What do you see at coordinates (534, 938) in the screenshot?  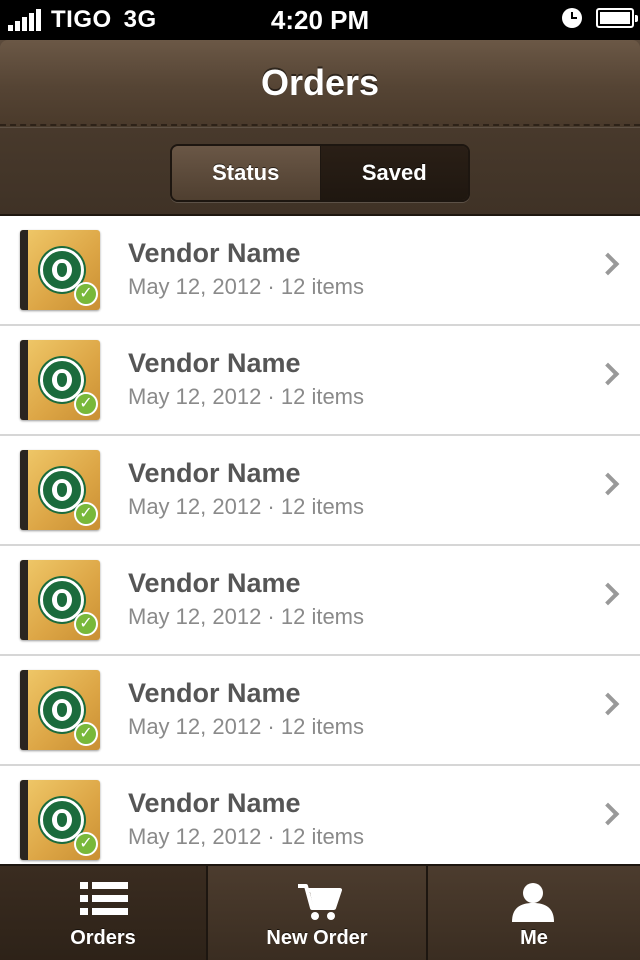 I see `tab-label: Me` at bounding box center [534, 938].